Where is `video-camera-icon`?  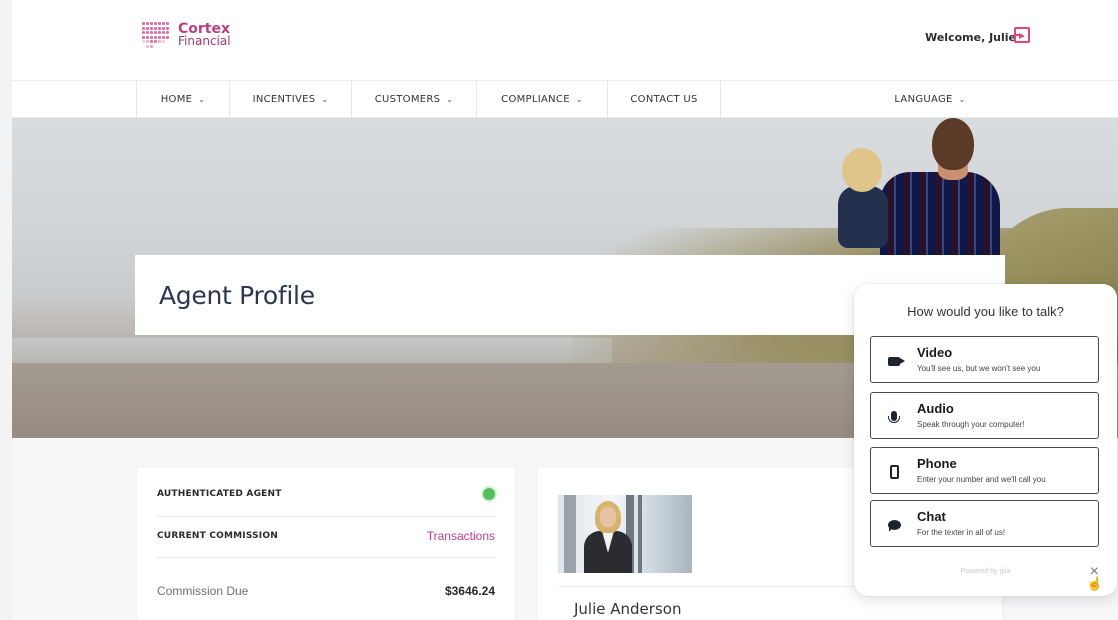 video-camera-icon is located at coordinates (895, 361).